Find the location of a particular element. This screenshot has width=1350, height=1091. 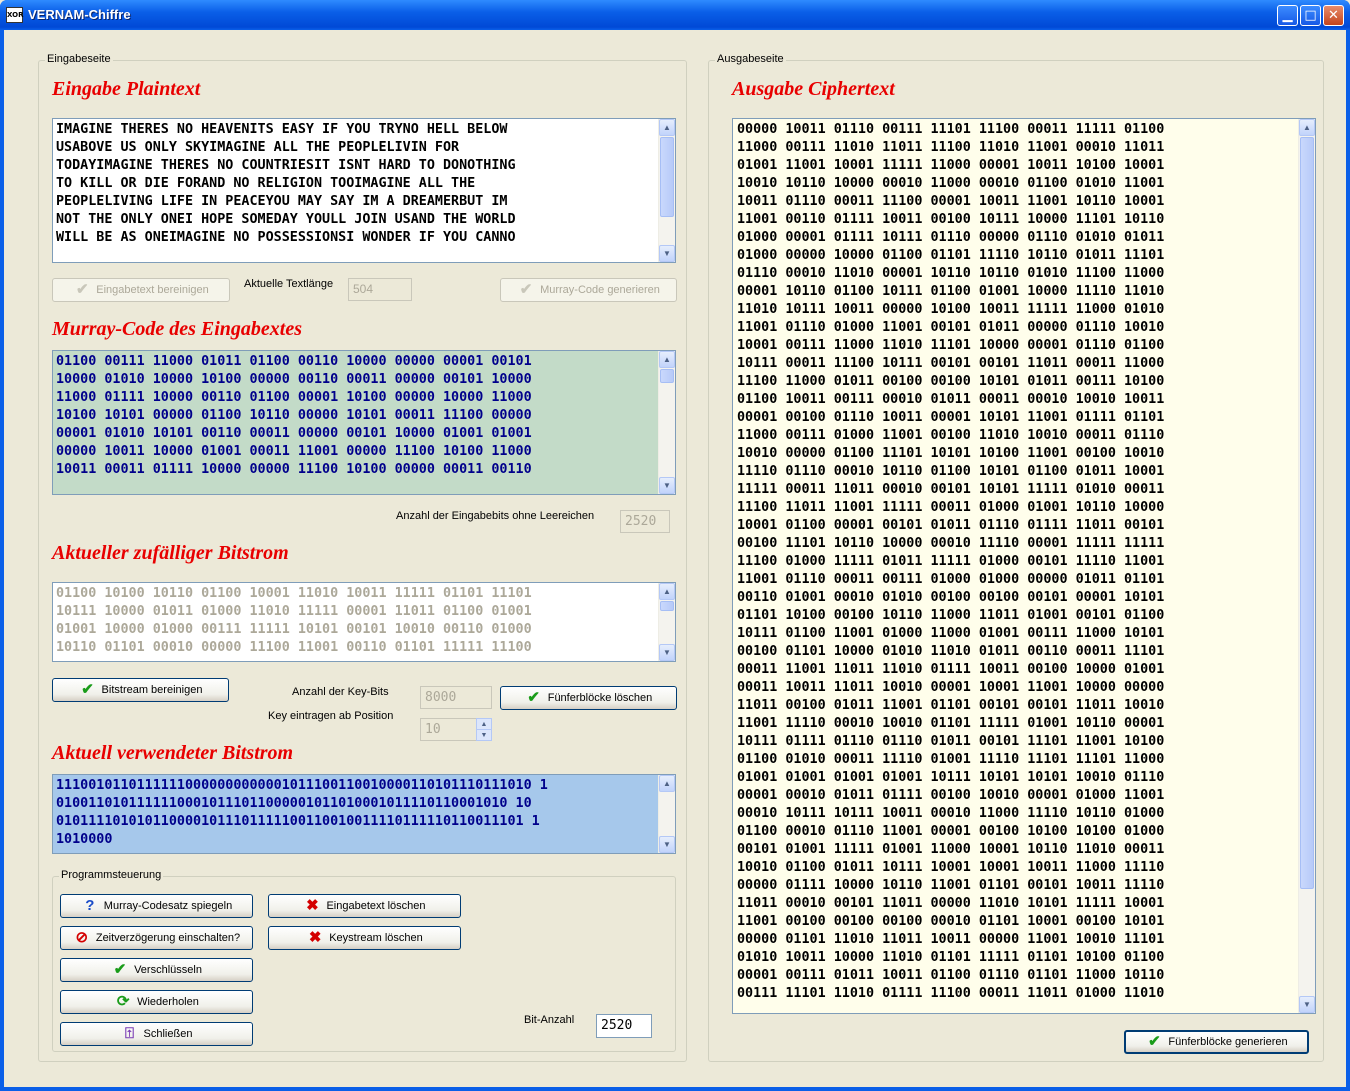

murray-heading: Murray-Code des Eingabextes is located at coordinates (177, 329).